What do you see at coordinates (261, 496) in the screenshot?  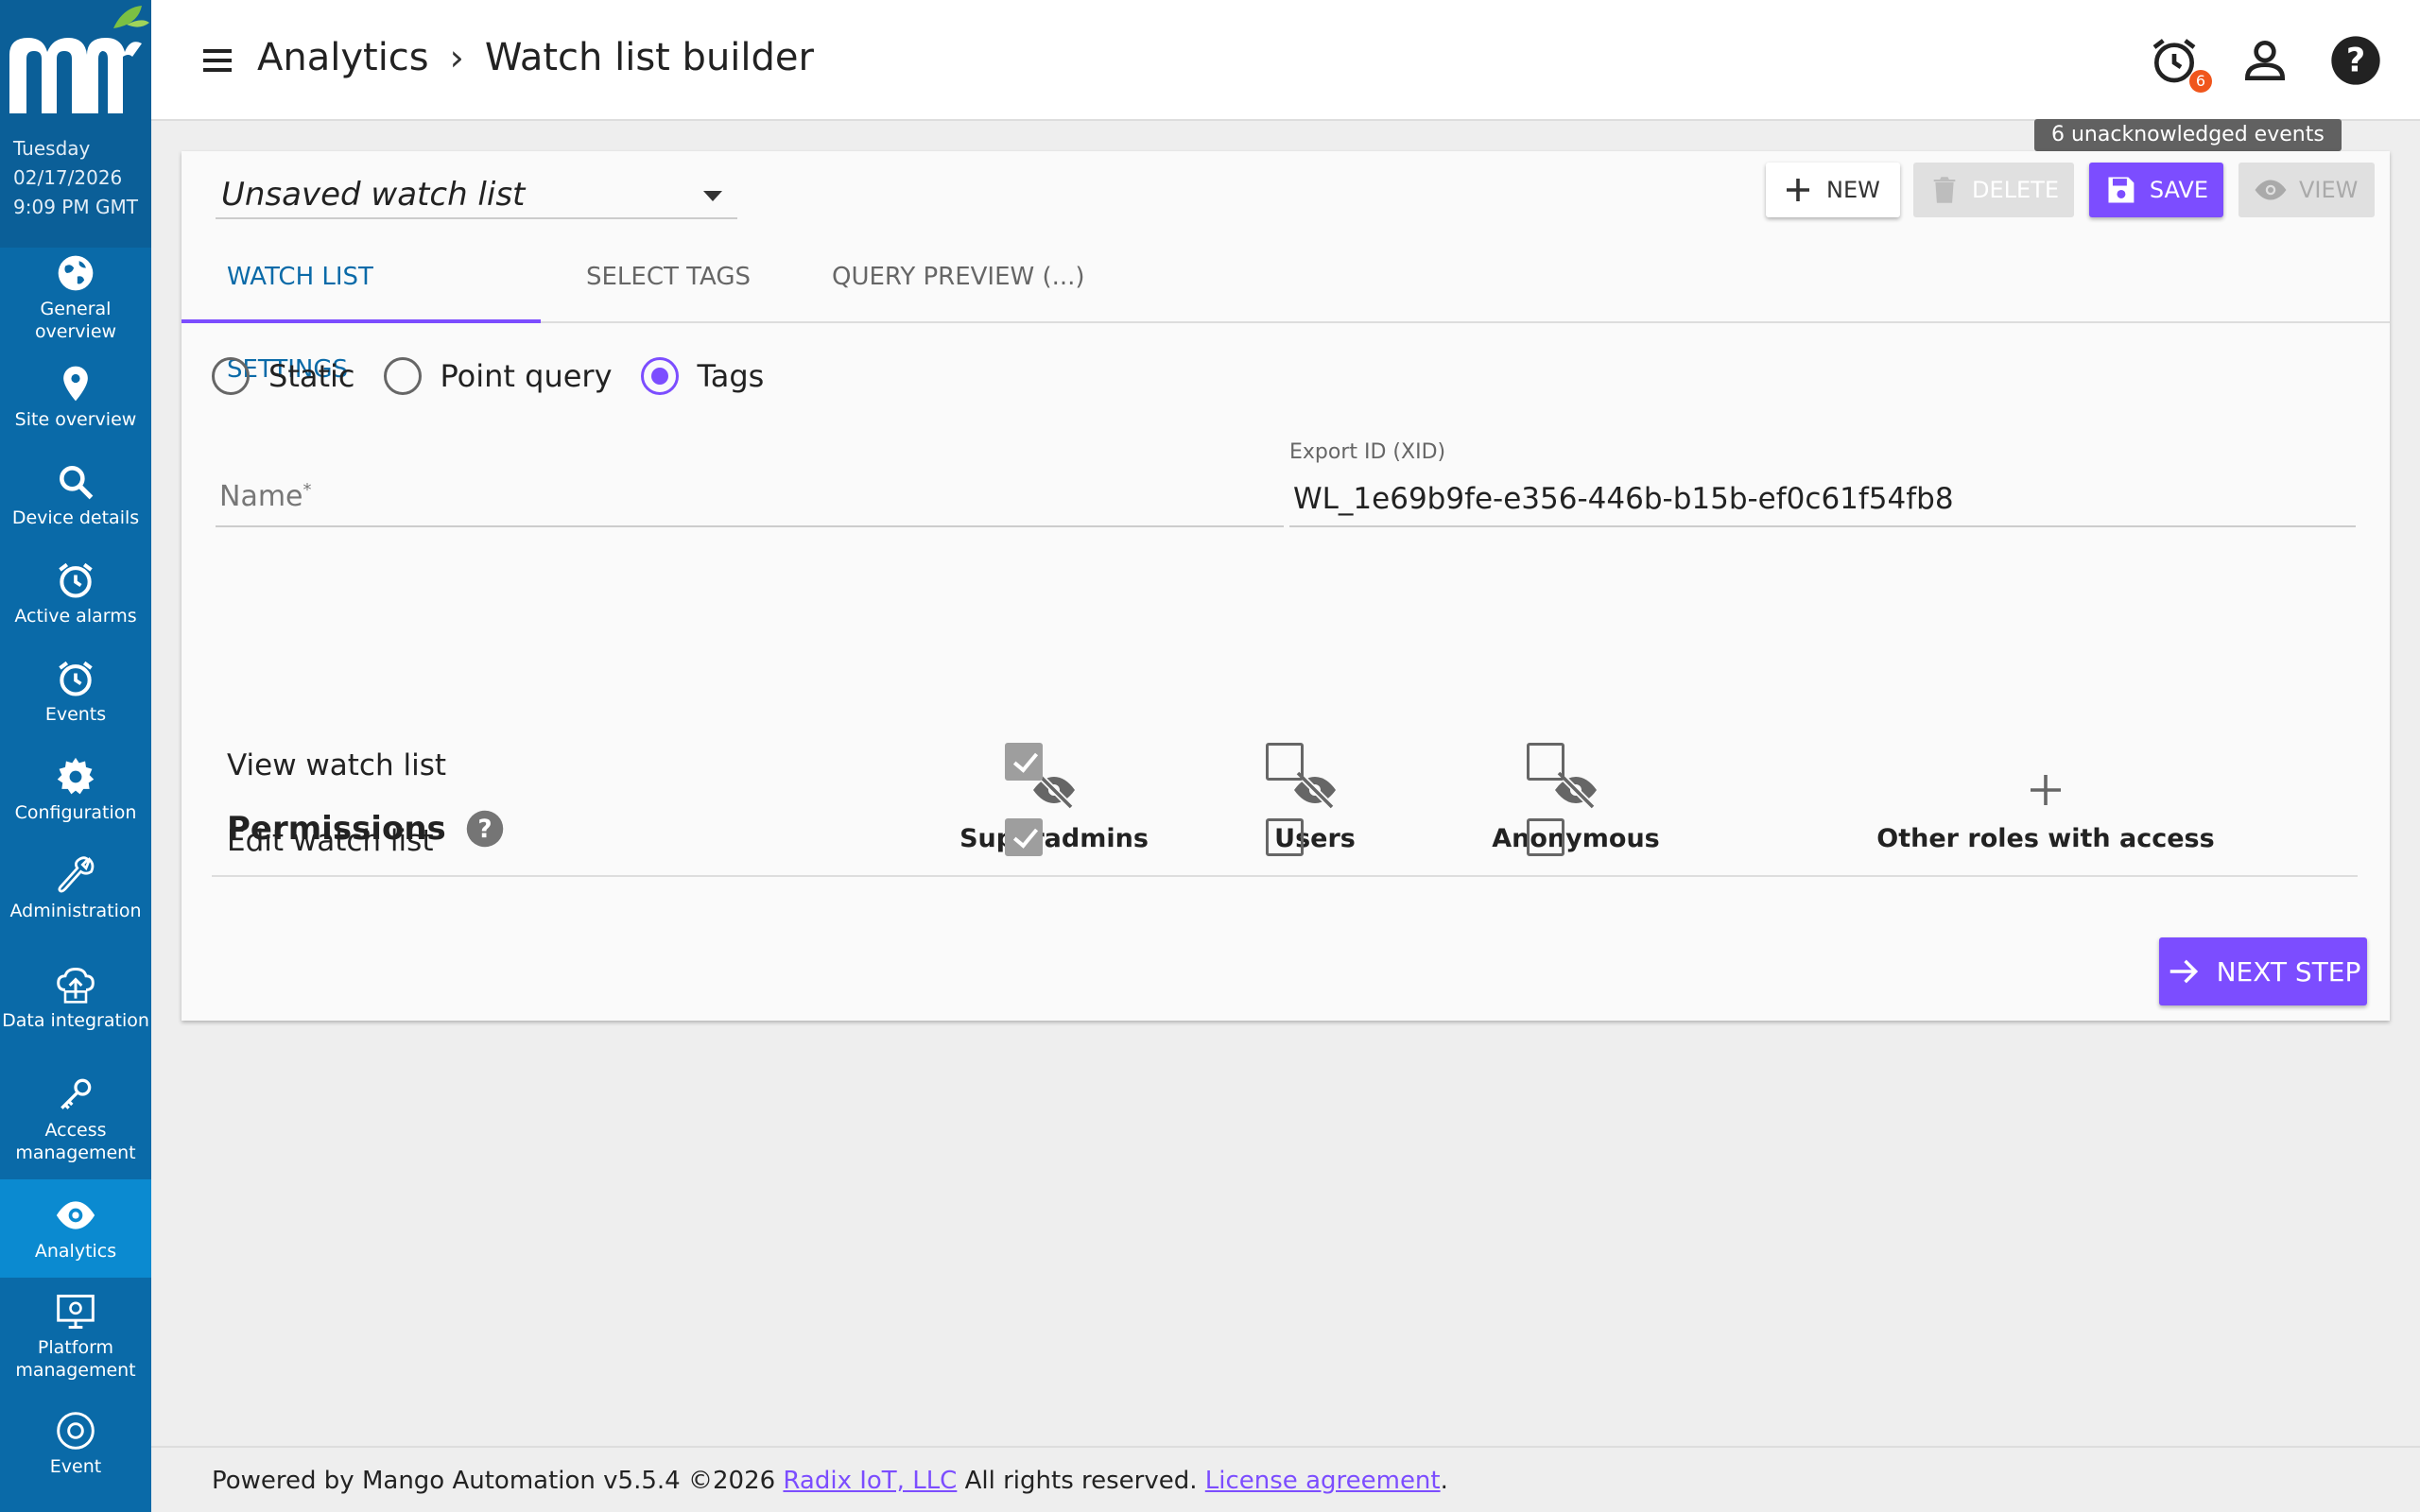 I see `name-field-placeholder: Name` at bounding box center [261, 496].